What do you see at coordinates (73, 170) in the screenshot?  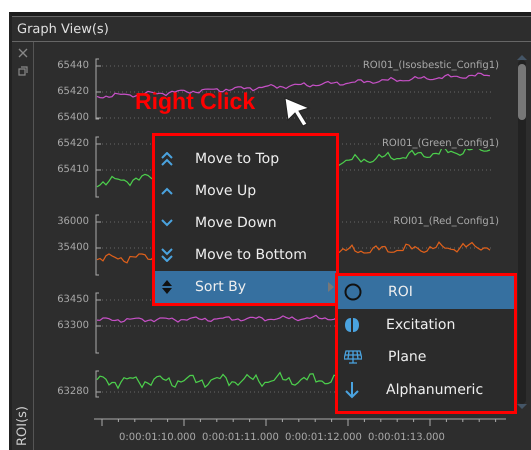 I see `axis-tick-label: 65410` at bounding box center [73, 170].